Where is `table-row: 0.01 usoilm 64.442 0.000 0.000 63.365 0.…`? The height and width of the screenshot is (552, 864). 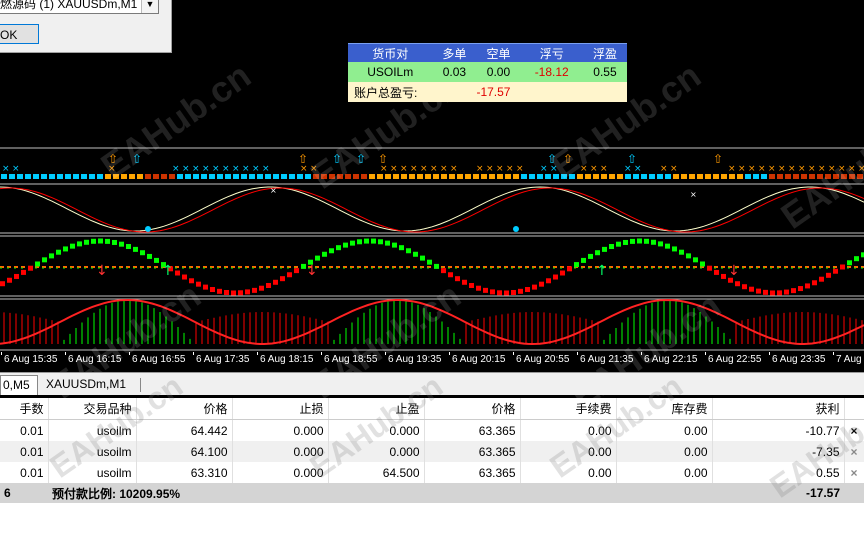
table-row: 0.01 usoilm 64.442 0.000 0.000 63.365 0.… is located at coordinates (432, 430).